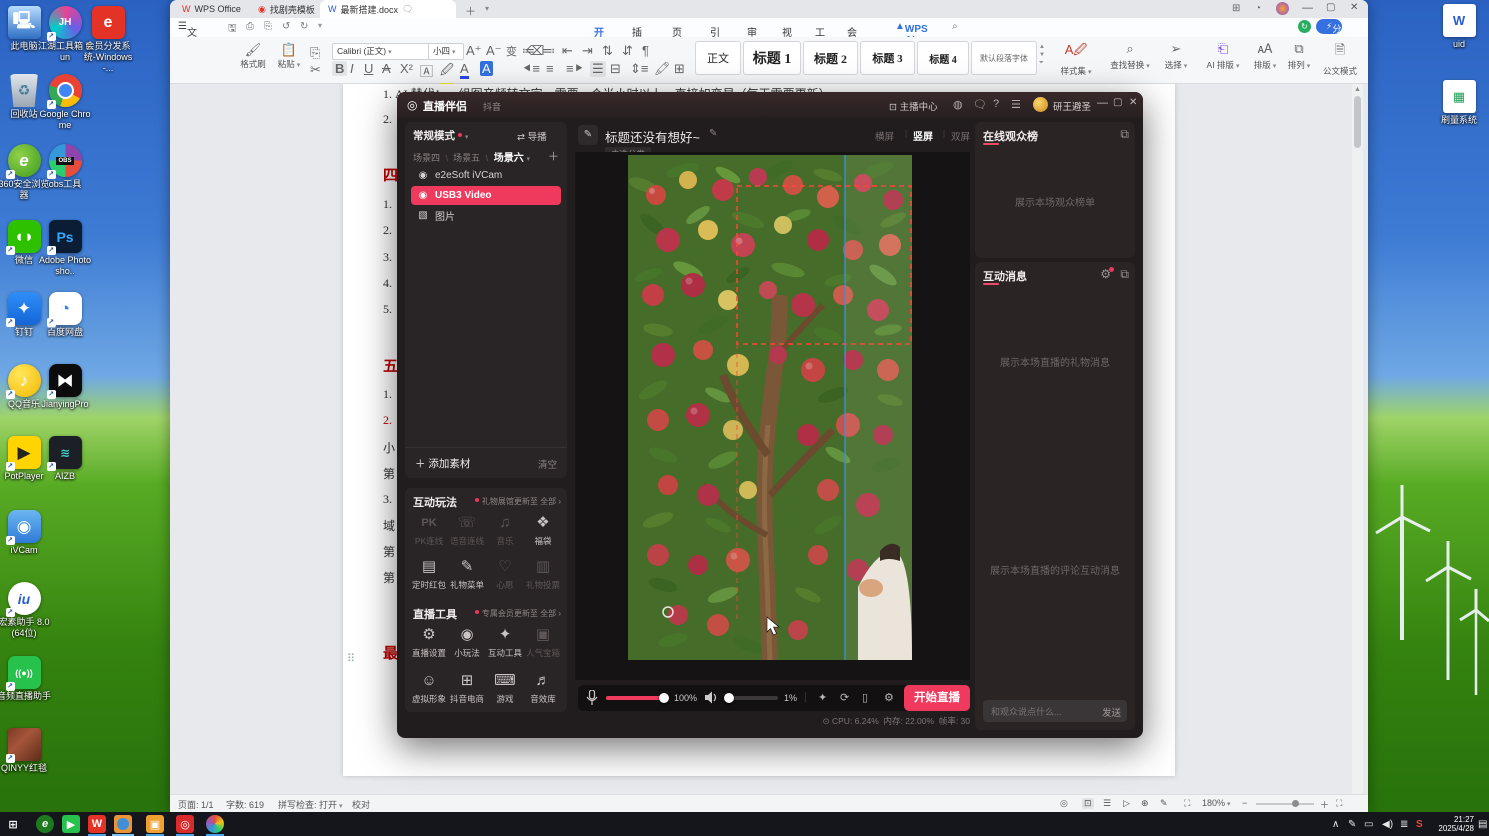 This screenshot has width=1489, height=836. Describe the element at coordinates (487, 8) in the screenshot. I see `tab-list-caret: ▾` at that location.